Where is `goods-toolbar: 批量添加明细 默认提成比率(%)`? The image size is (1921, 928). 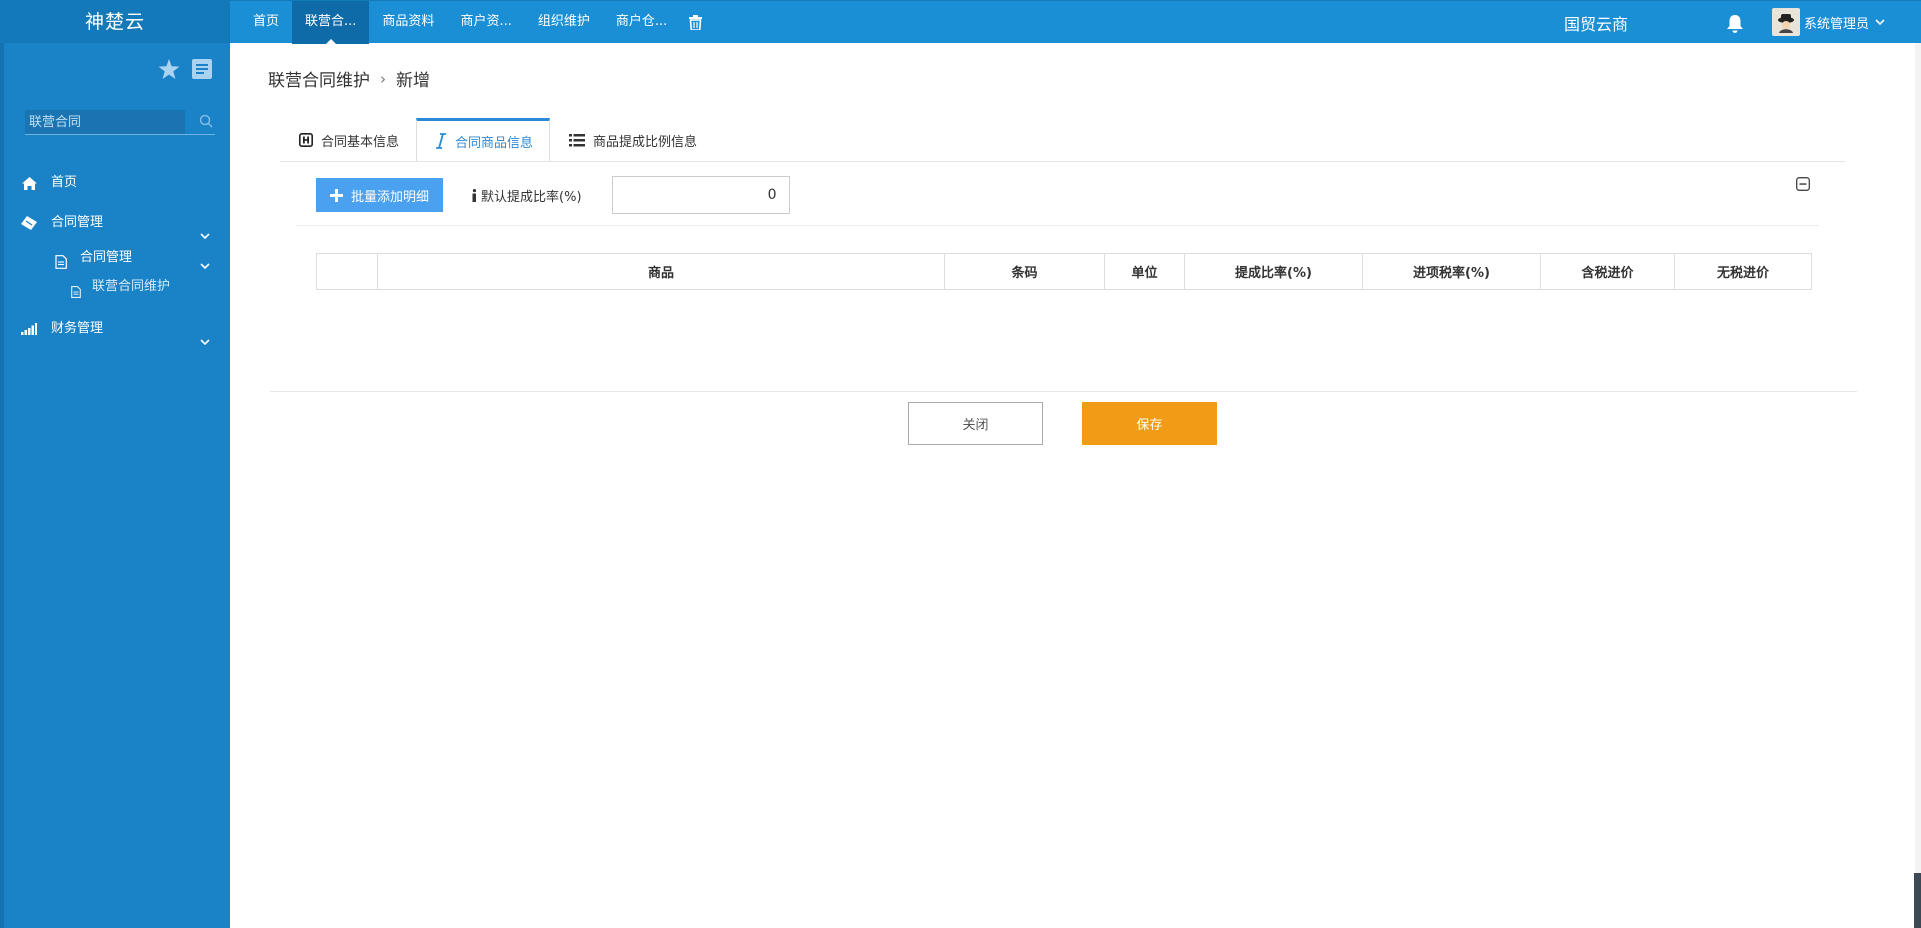 goods-toolbar: 批量添加明细 默认提成比率(%) is located at coordinates (553, 195).